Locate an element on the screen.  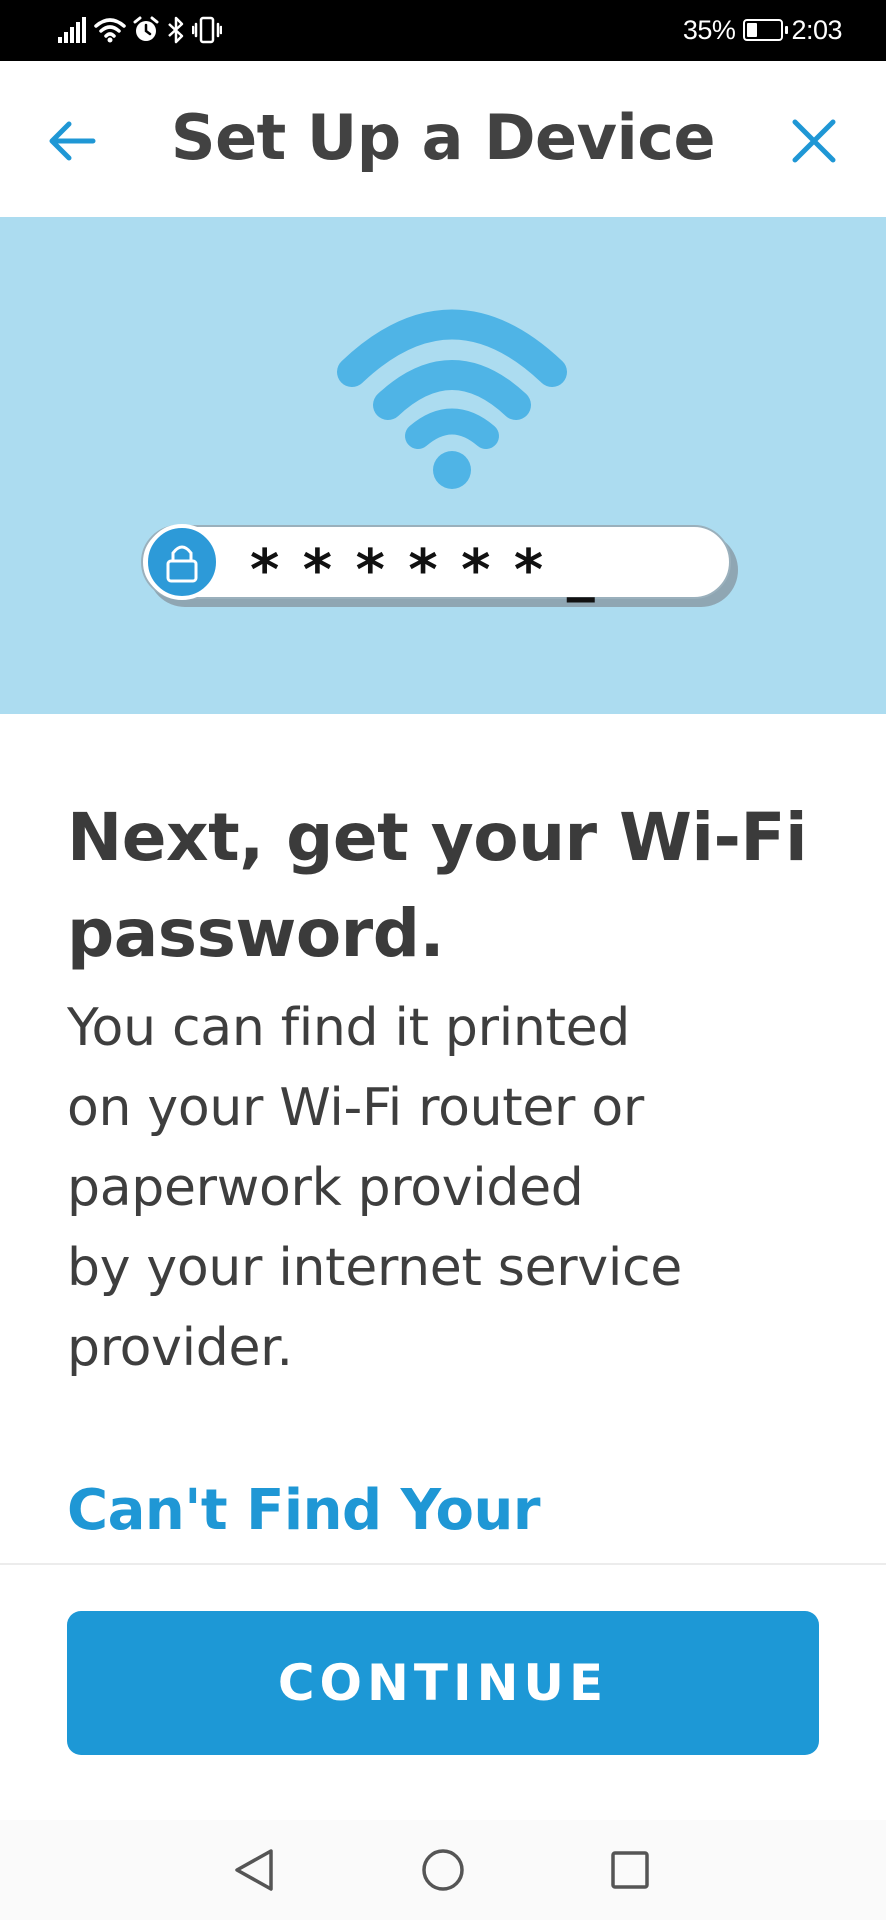
wifi-icon is located at coordinates (110, 30).